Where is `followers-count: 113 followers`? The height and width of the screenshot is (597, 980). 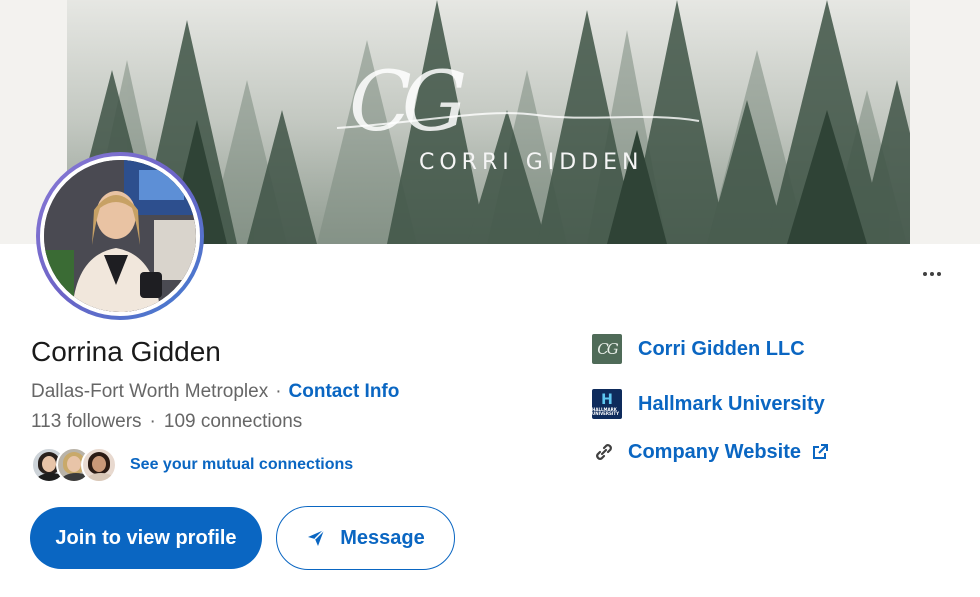
followers-count: 113 followers is located at coordinates (86, 421).